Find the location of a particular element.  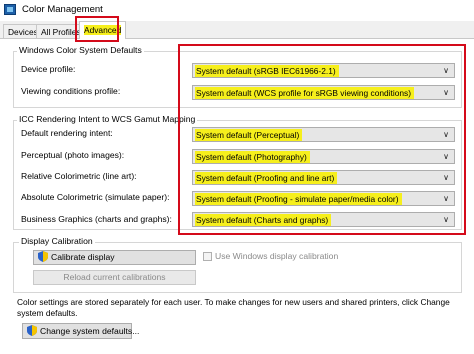

display-calibration-group-label: Display Calibration is located at coordinates (57, 241).